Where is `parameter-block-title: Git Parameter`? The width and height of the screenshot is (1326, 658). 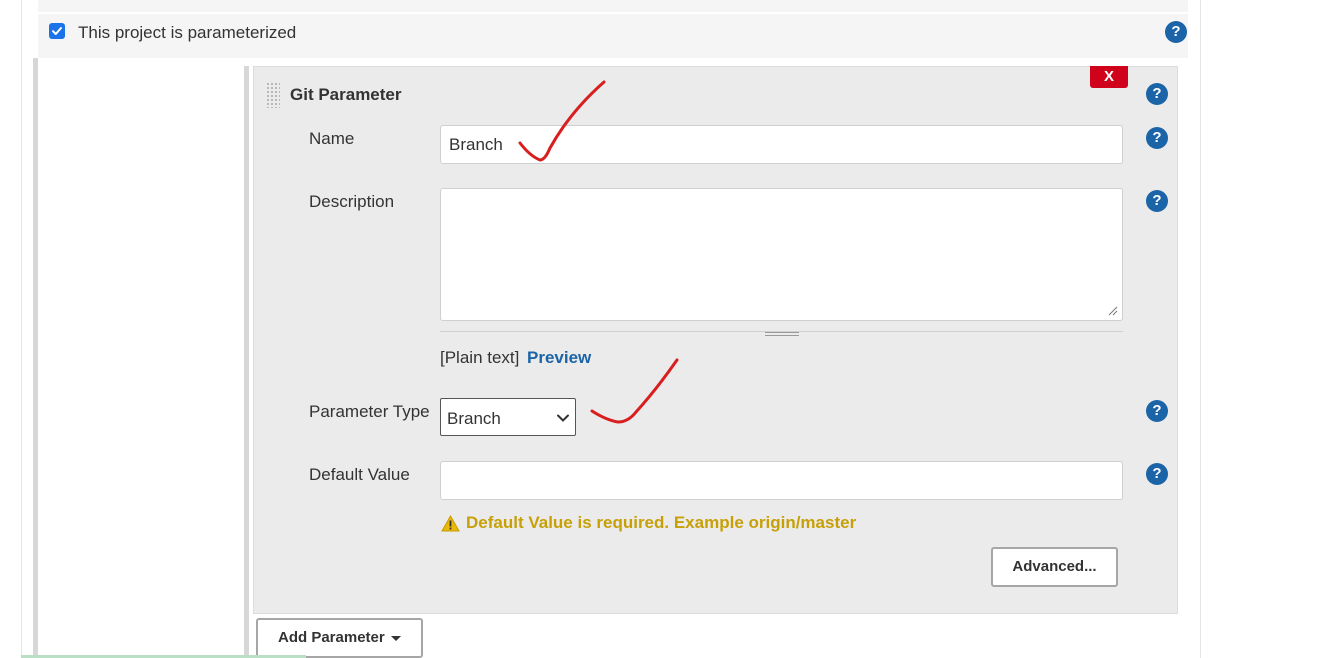
parameter-block-title: Git Parameter is located at coordinates (346, 94).